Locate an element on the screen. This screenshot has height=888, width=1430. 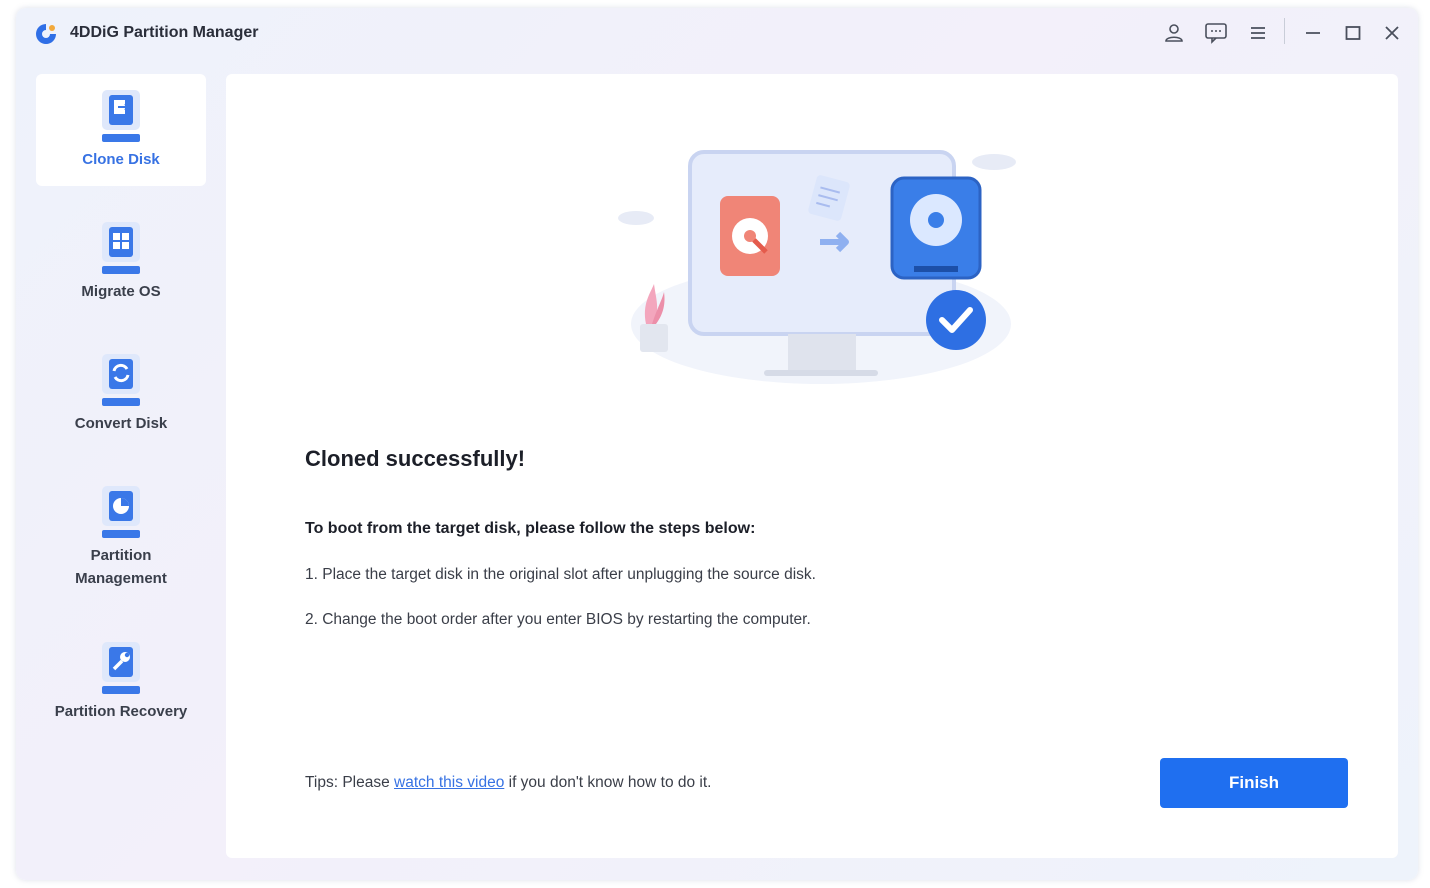
sidebar-item-migrate-os: Migrate OS is located at coordinates (121, 263).